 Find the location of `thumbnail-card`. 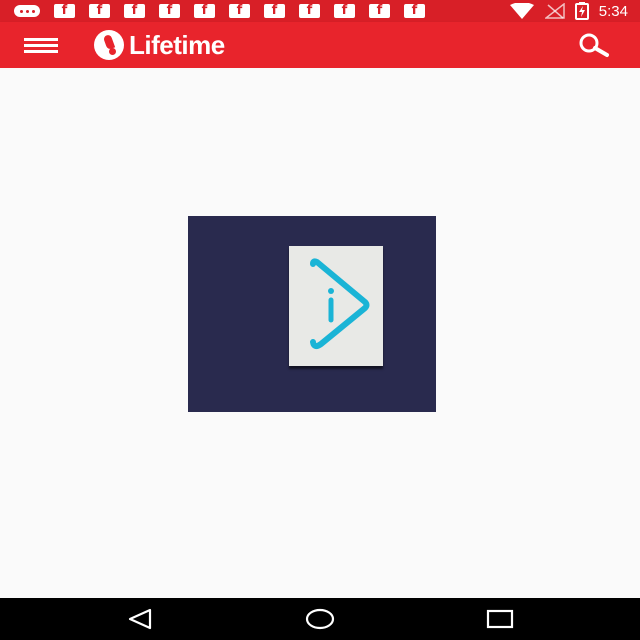

thumbnail-card is located at coordinates (336, 306).